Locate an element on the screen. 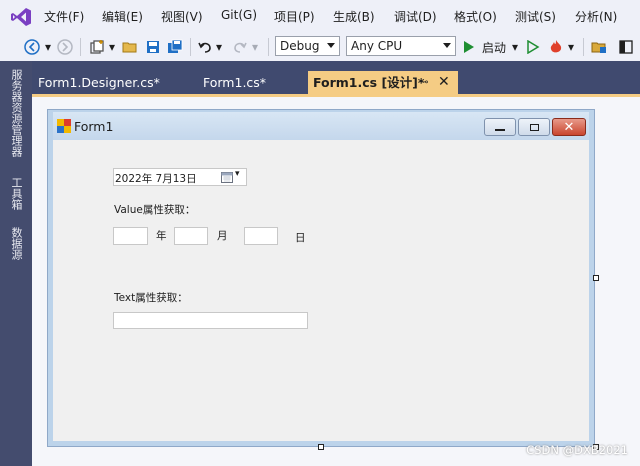 This screenshot has width=640, height=466. start-without-debugging-icon is located at coordinates (533, 47).